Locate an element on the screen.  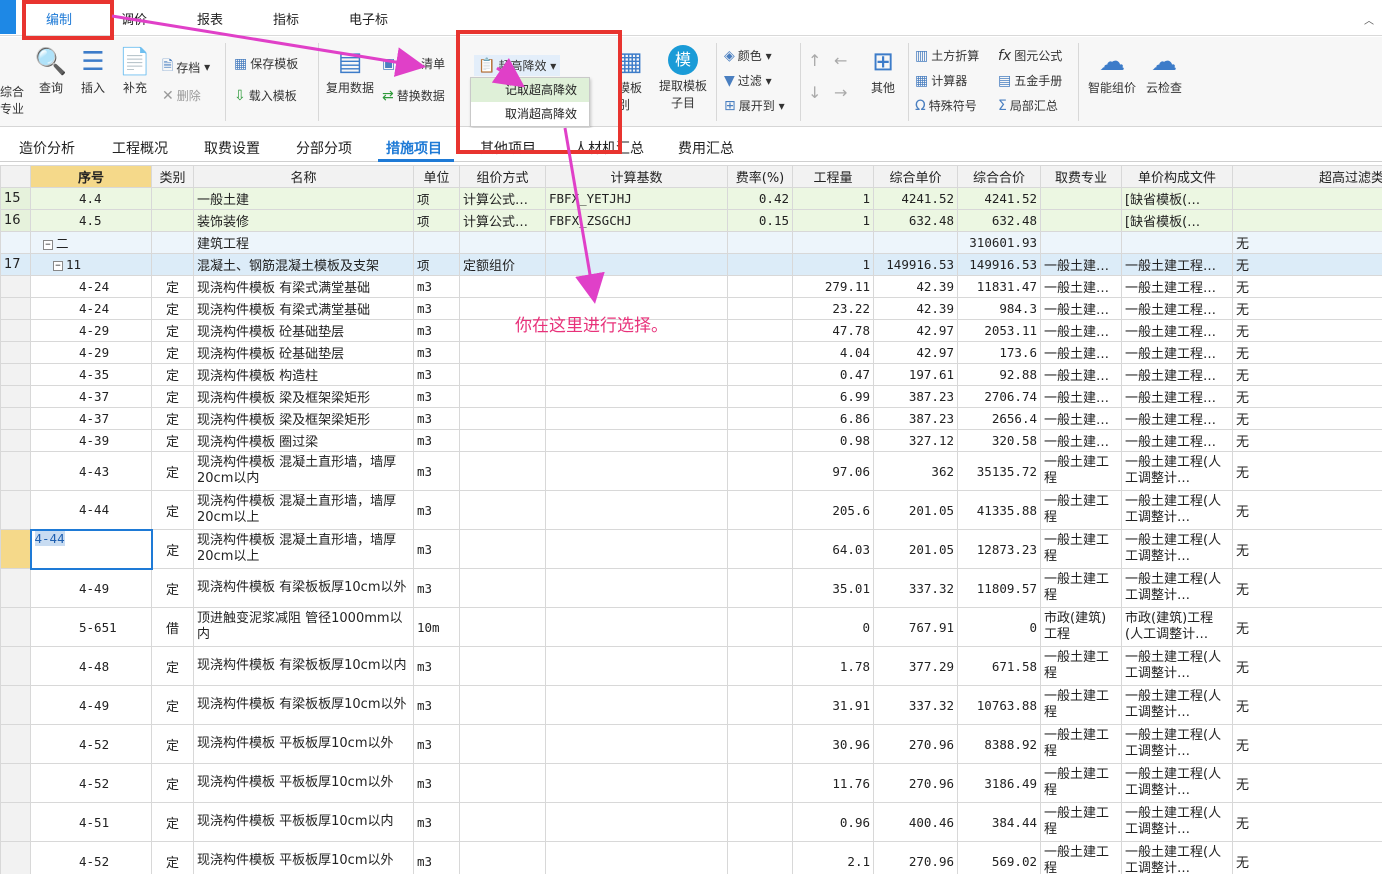
total-cell: 384.44 is located at coordinates (999, 822).